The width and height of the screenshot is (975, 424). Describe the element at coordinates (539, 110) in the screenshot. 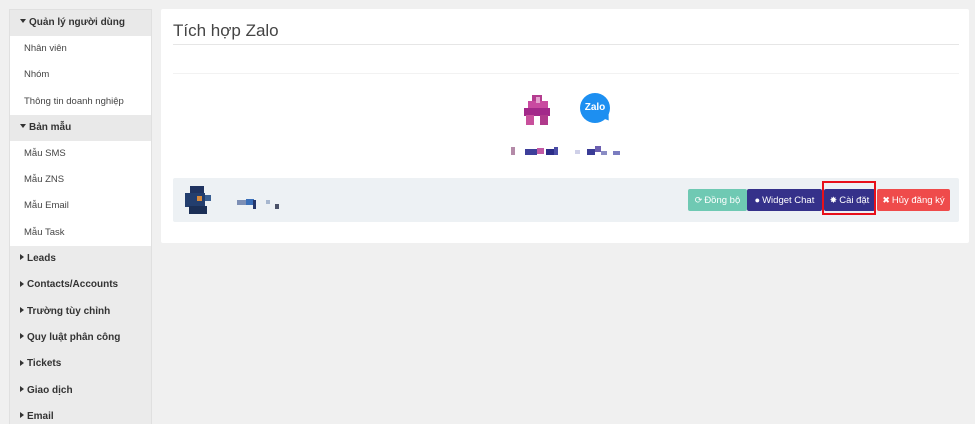

I see `app-logo-icon` at that location.